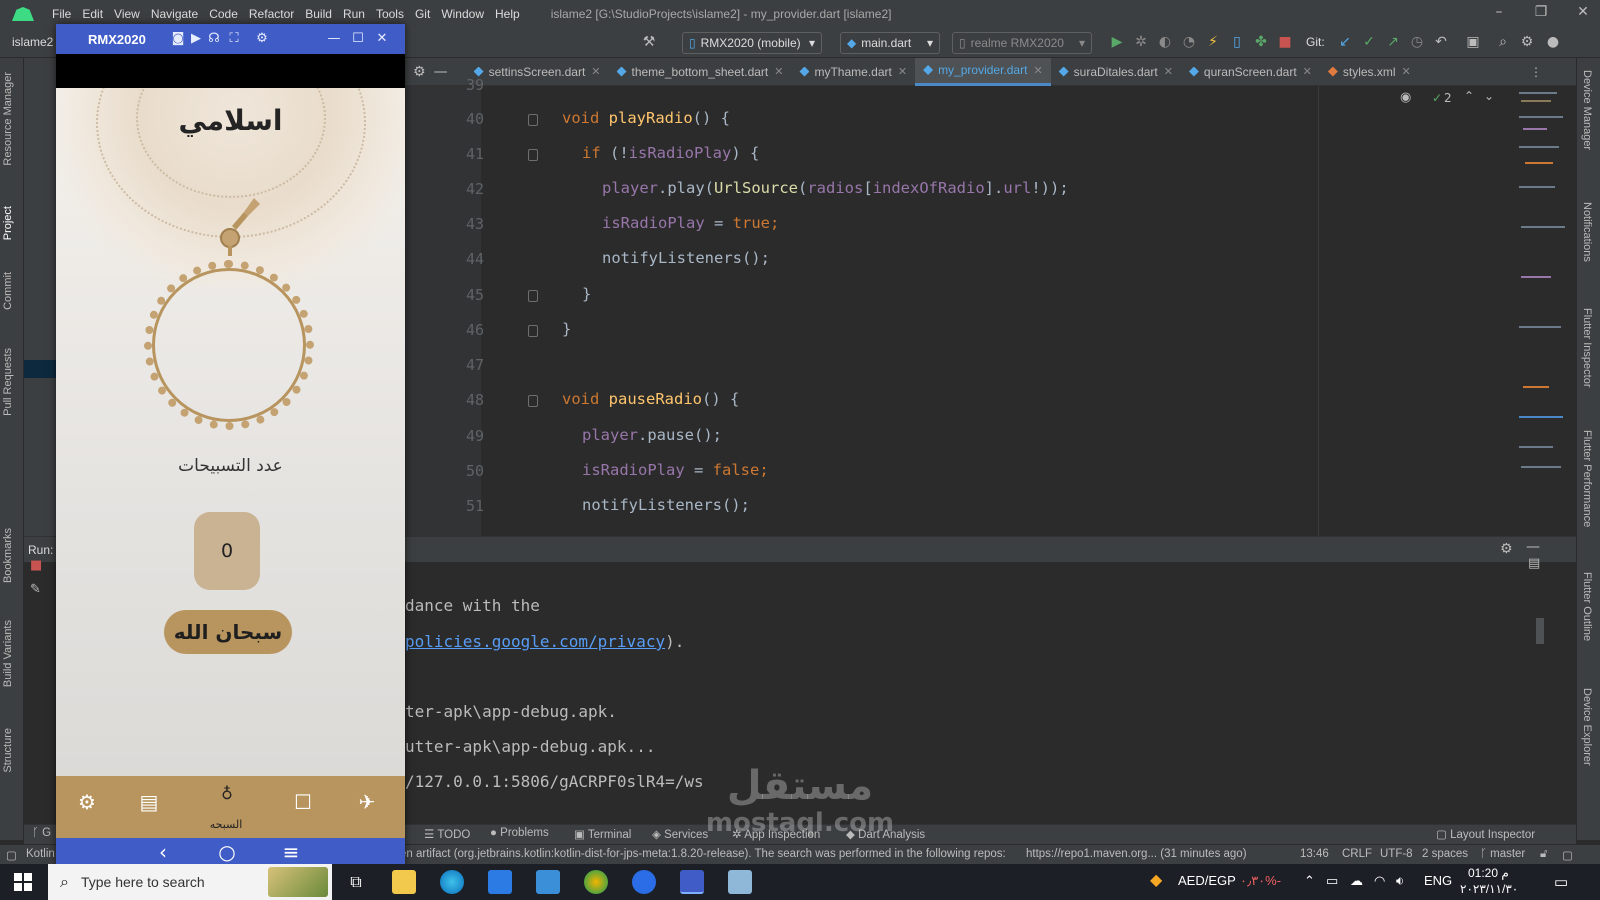 This screenshot has width=1600, height=900. What do you see at coordinates (1502, 854) in the screenshot?
I see `git-branch: ᚴ master` at bounding box center [1502, 854].